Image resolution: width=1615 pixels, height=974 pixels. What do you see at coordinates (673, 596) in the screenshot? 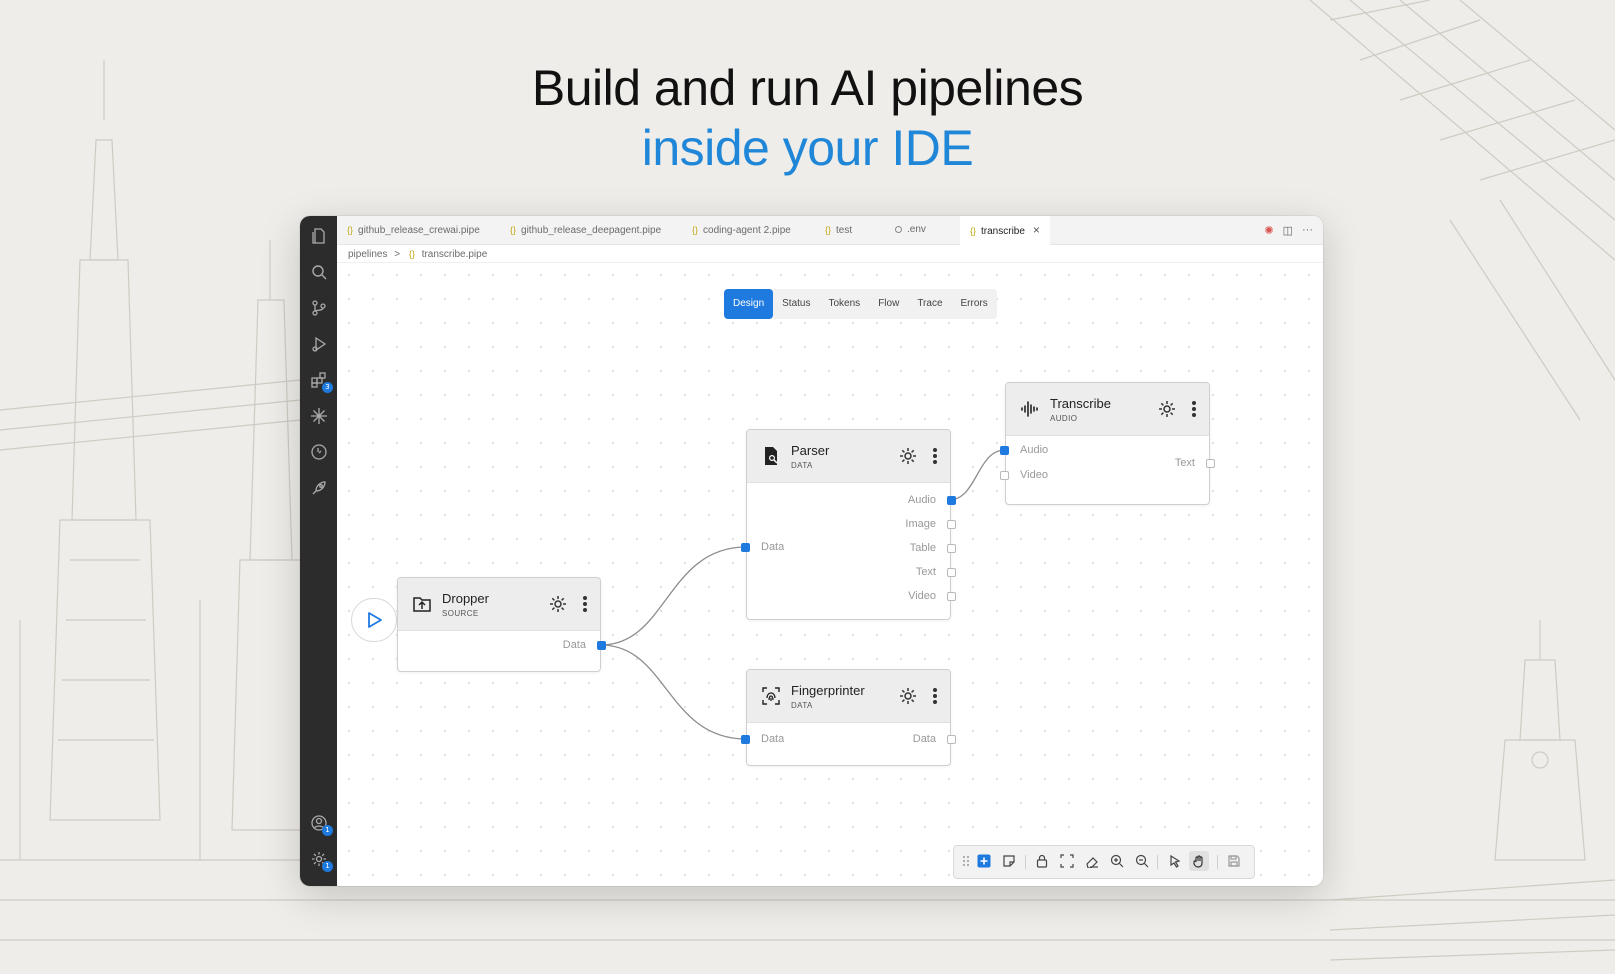
I see `wire-dropper-parser` at bounding box center [673, 596].